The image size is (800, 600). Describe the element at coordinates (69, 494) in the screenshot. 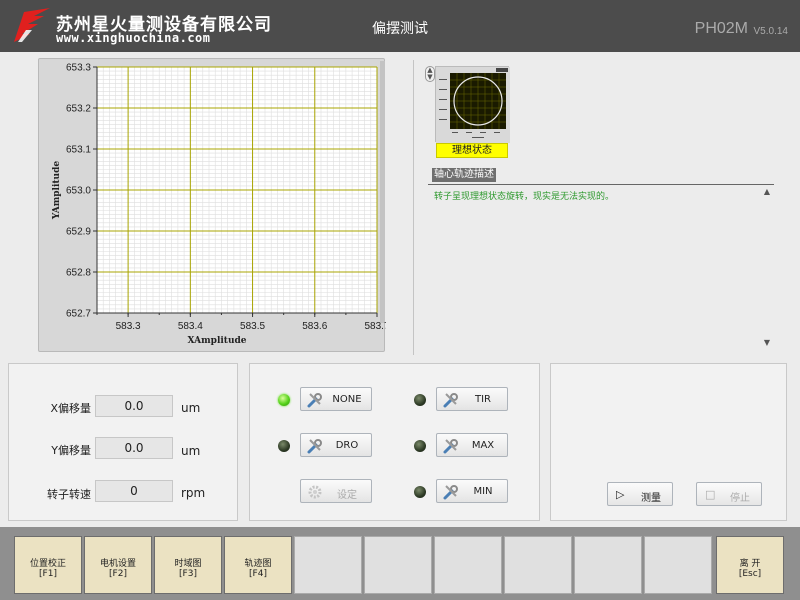

I see `rotor-speed-label: 转子转速` at that location.